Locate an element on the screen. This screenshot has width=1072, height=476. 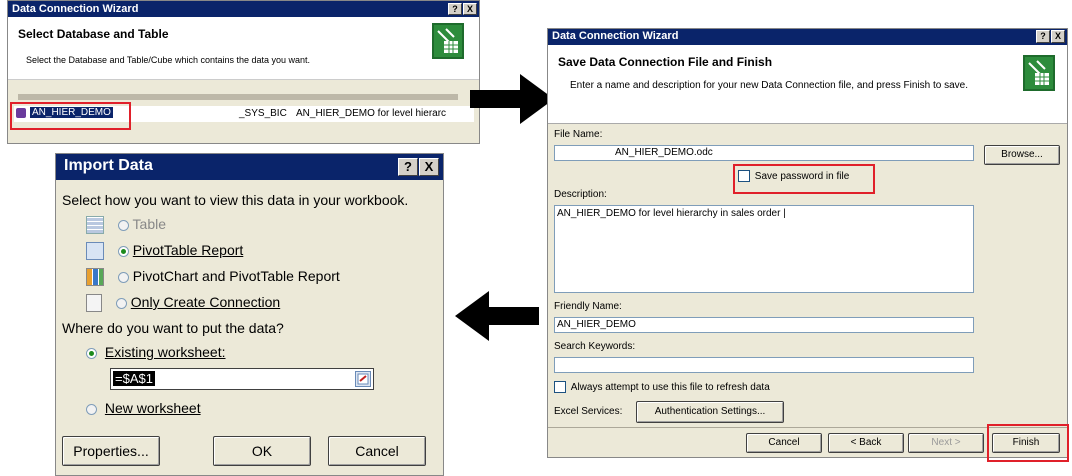
save-connection-titlebar: Data Connection Wizard ? X is located at coordinates (807, 37).